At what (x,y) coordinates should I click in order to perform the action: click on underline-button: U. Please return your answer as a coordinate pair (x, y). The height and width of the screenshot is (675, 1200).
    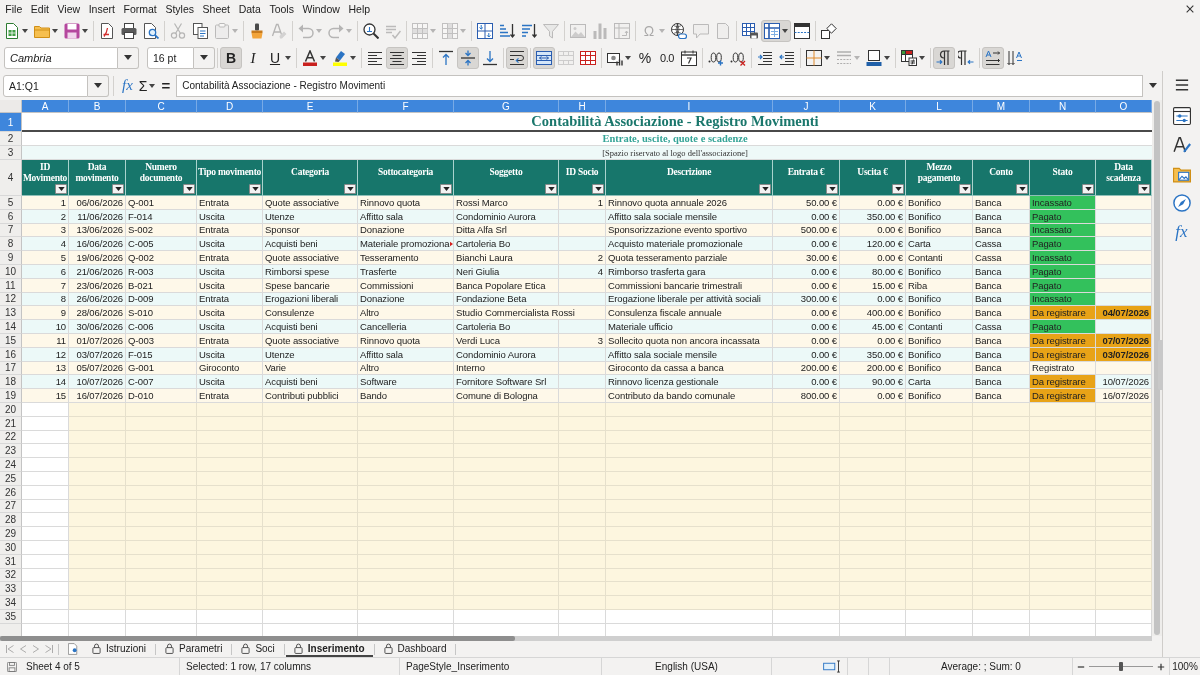
    Looking at the image, I should click on (279, 57).